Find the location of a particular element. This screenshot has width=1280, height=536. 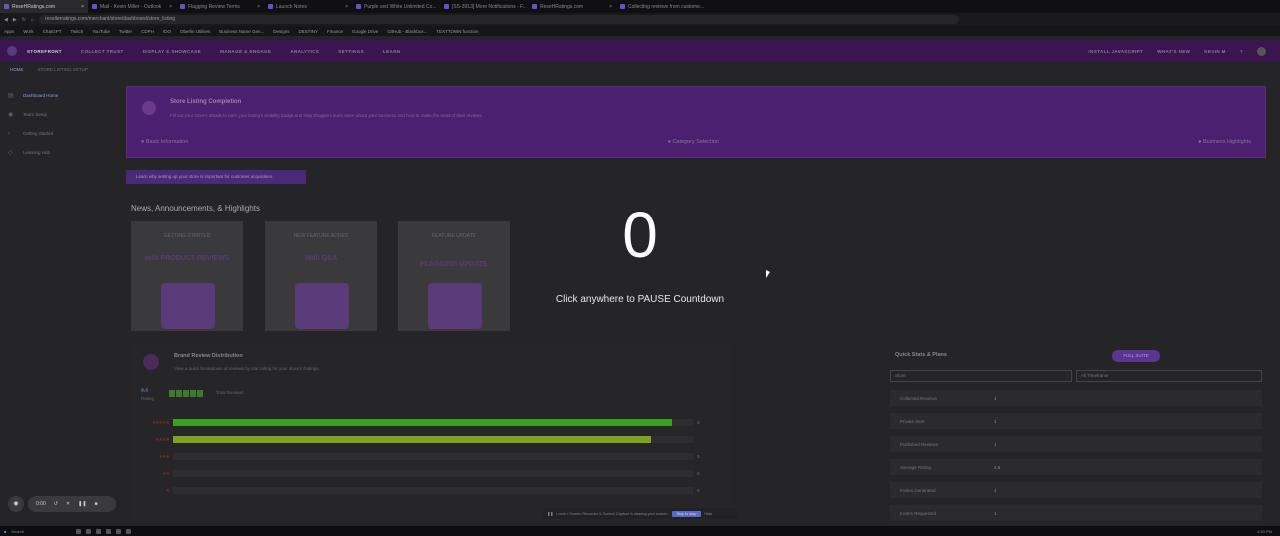

nav-right-item: KEVIN M is located at coordinates (1215, 51).